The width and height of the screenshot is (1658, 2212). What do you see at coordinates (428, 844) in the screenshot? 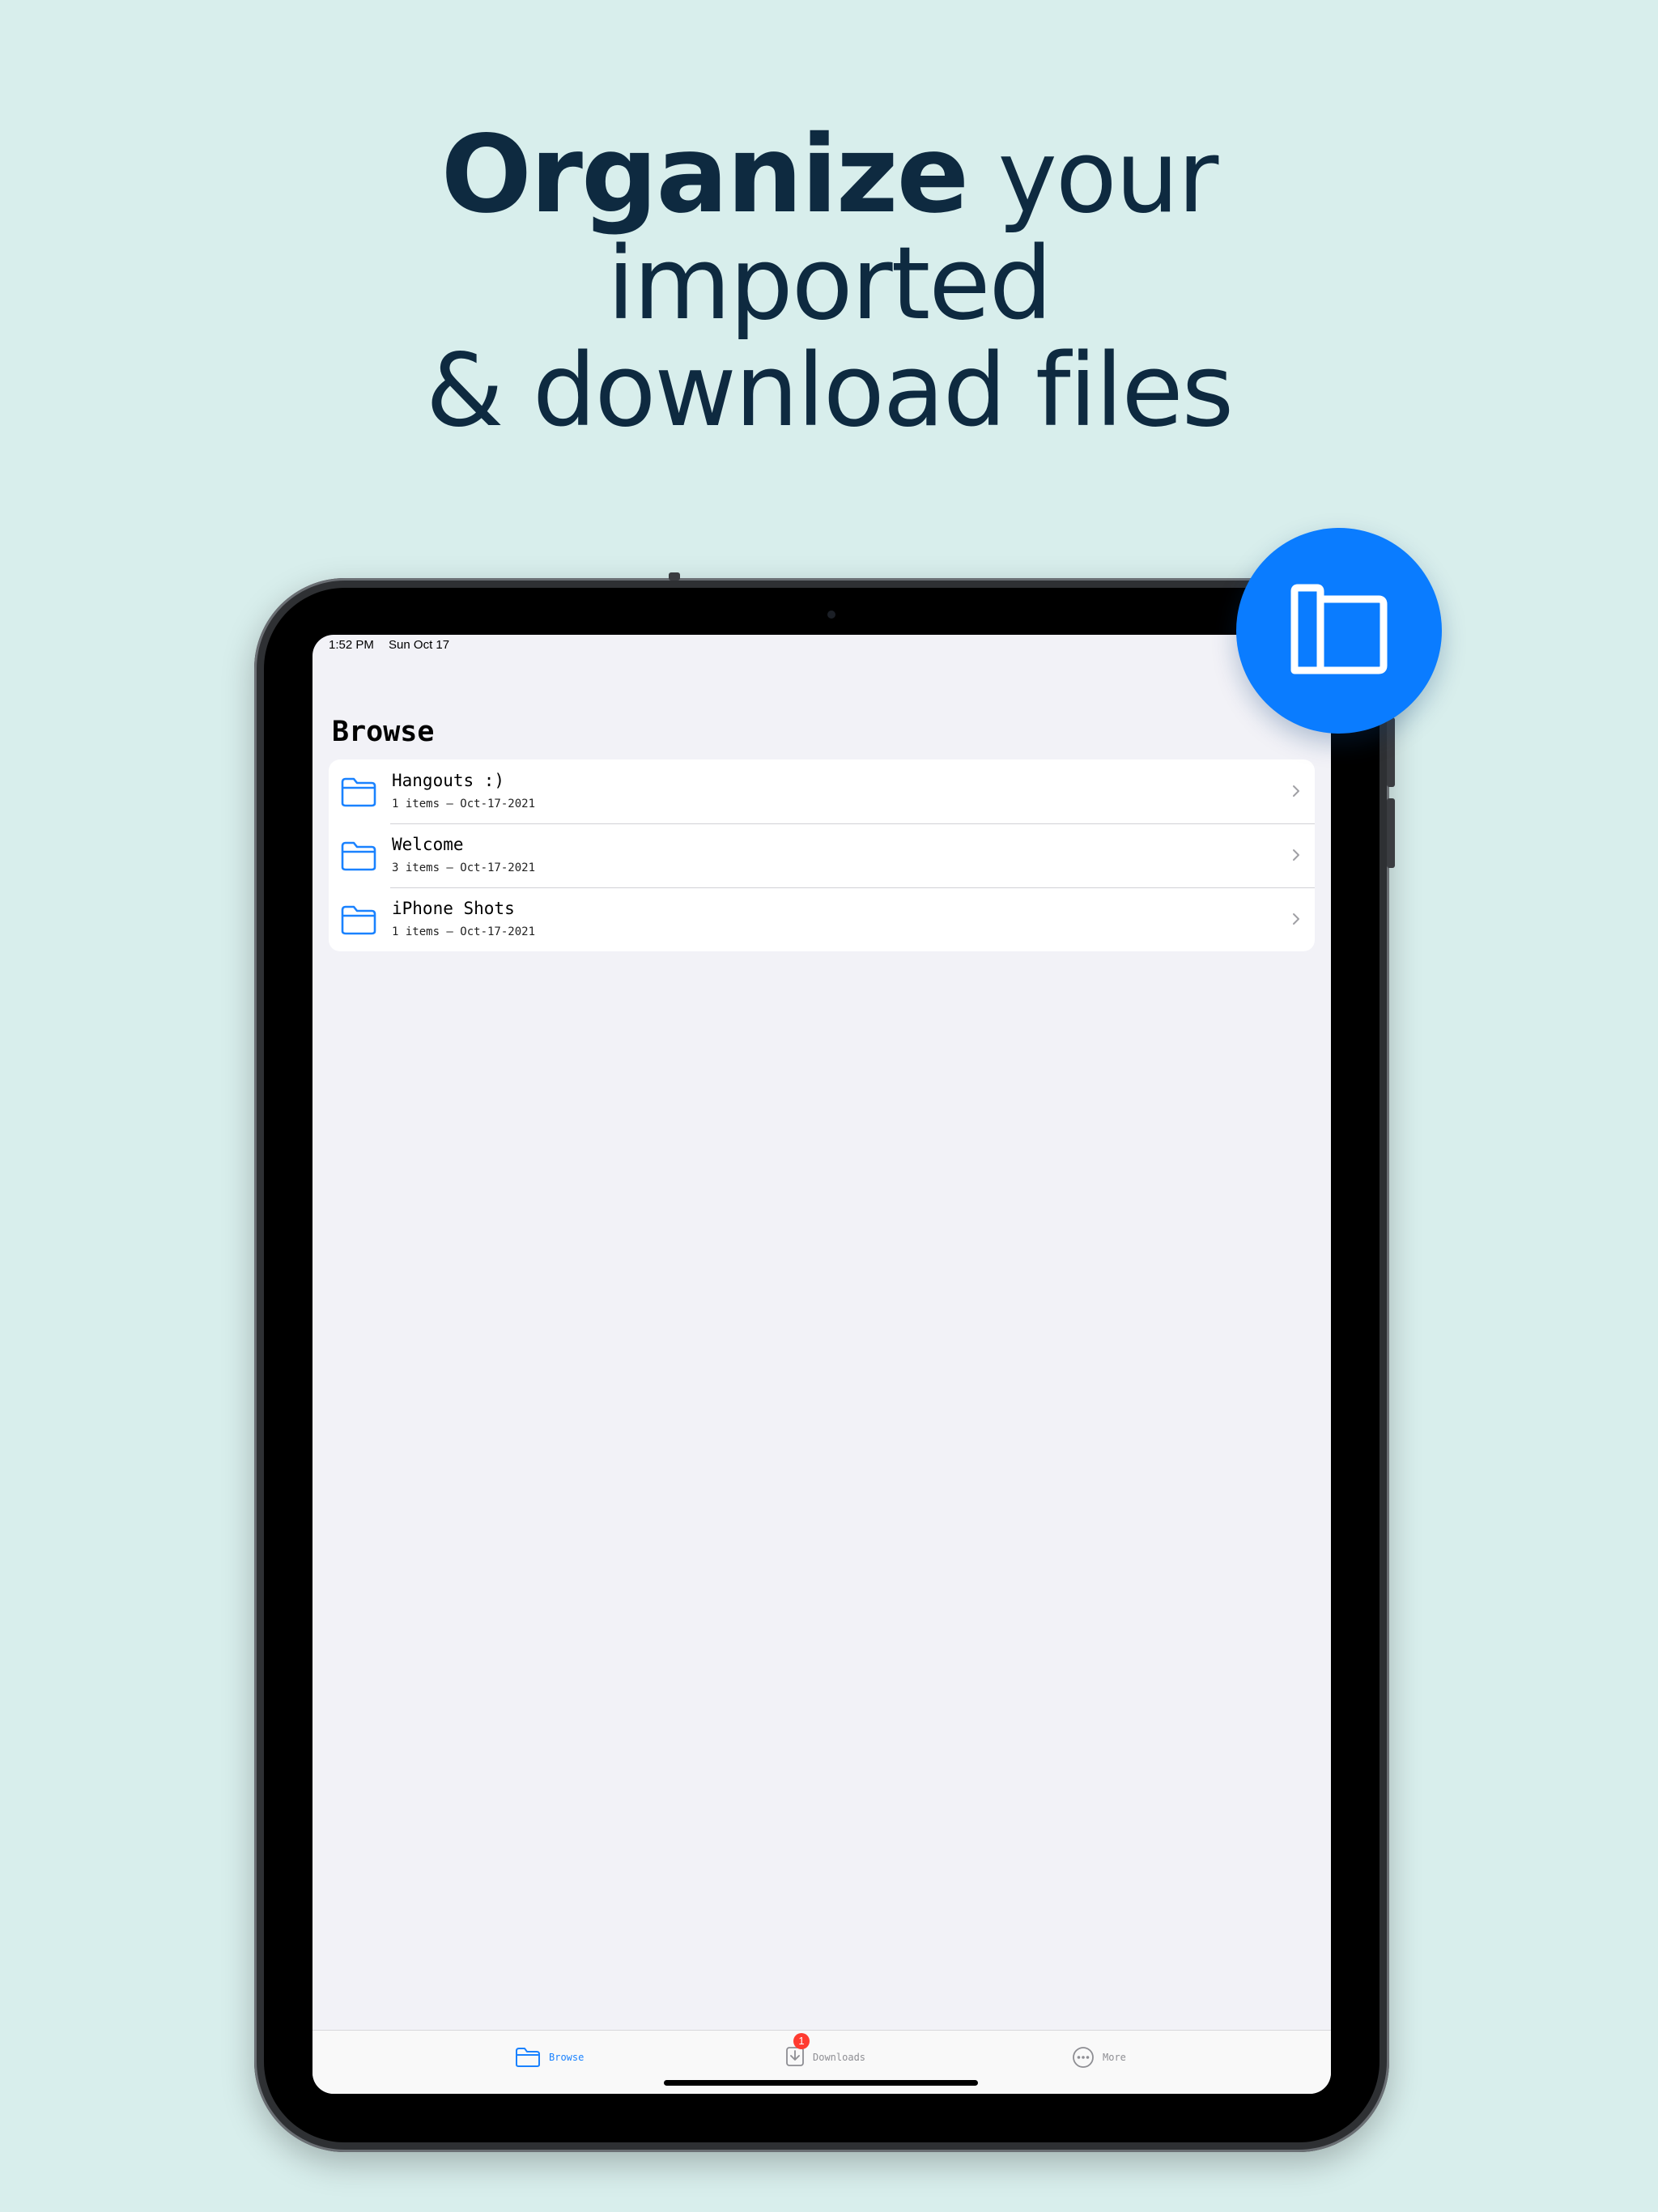
I see `folder-name: Welcome` at bounding box center [428, 844].